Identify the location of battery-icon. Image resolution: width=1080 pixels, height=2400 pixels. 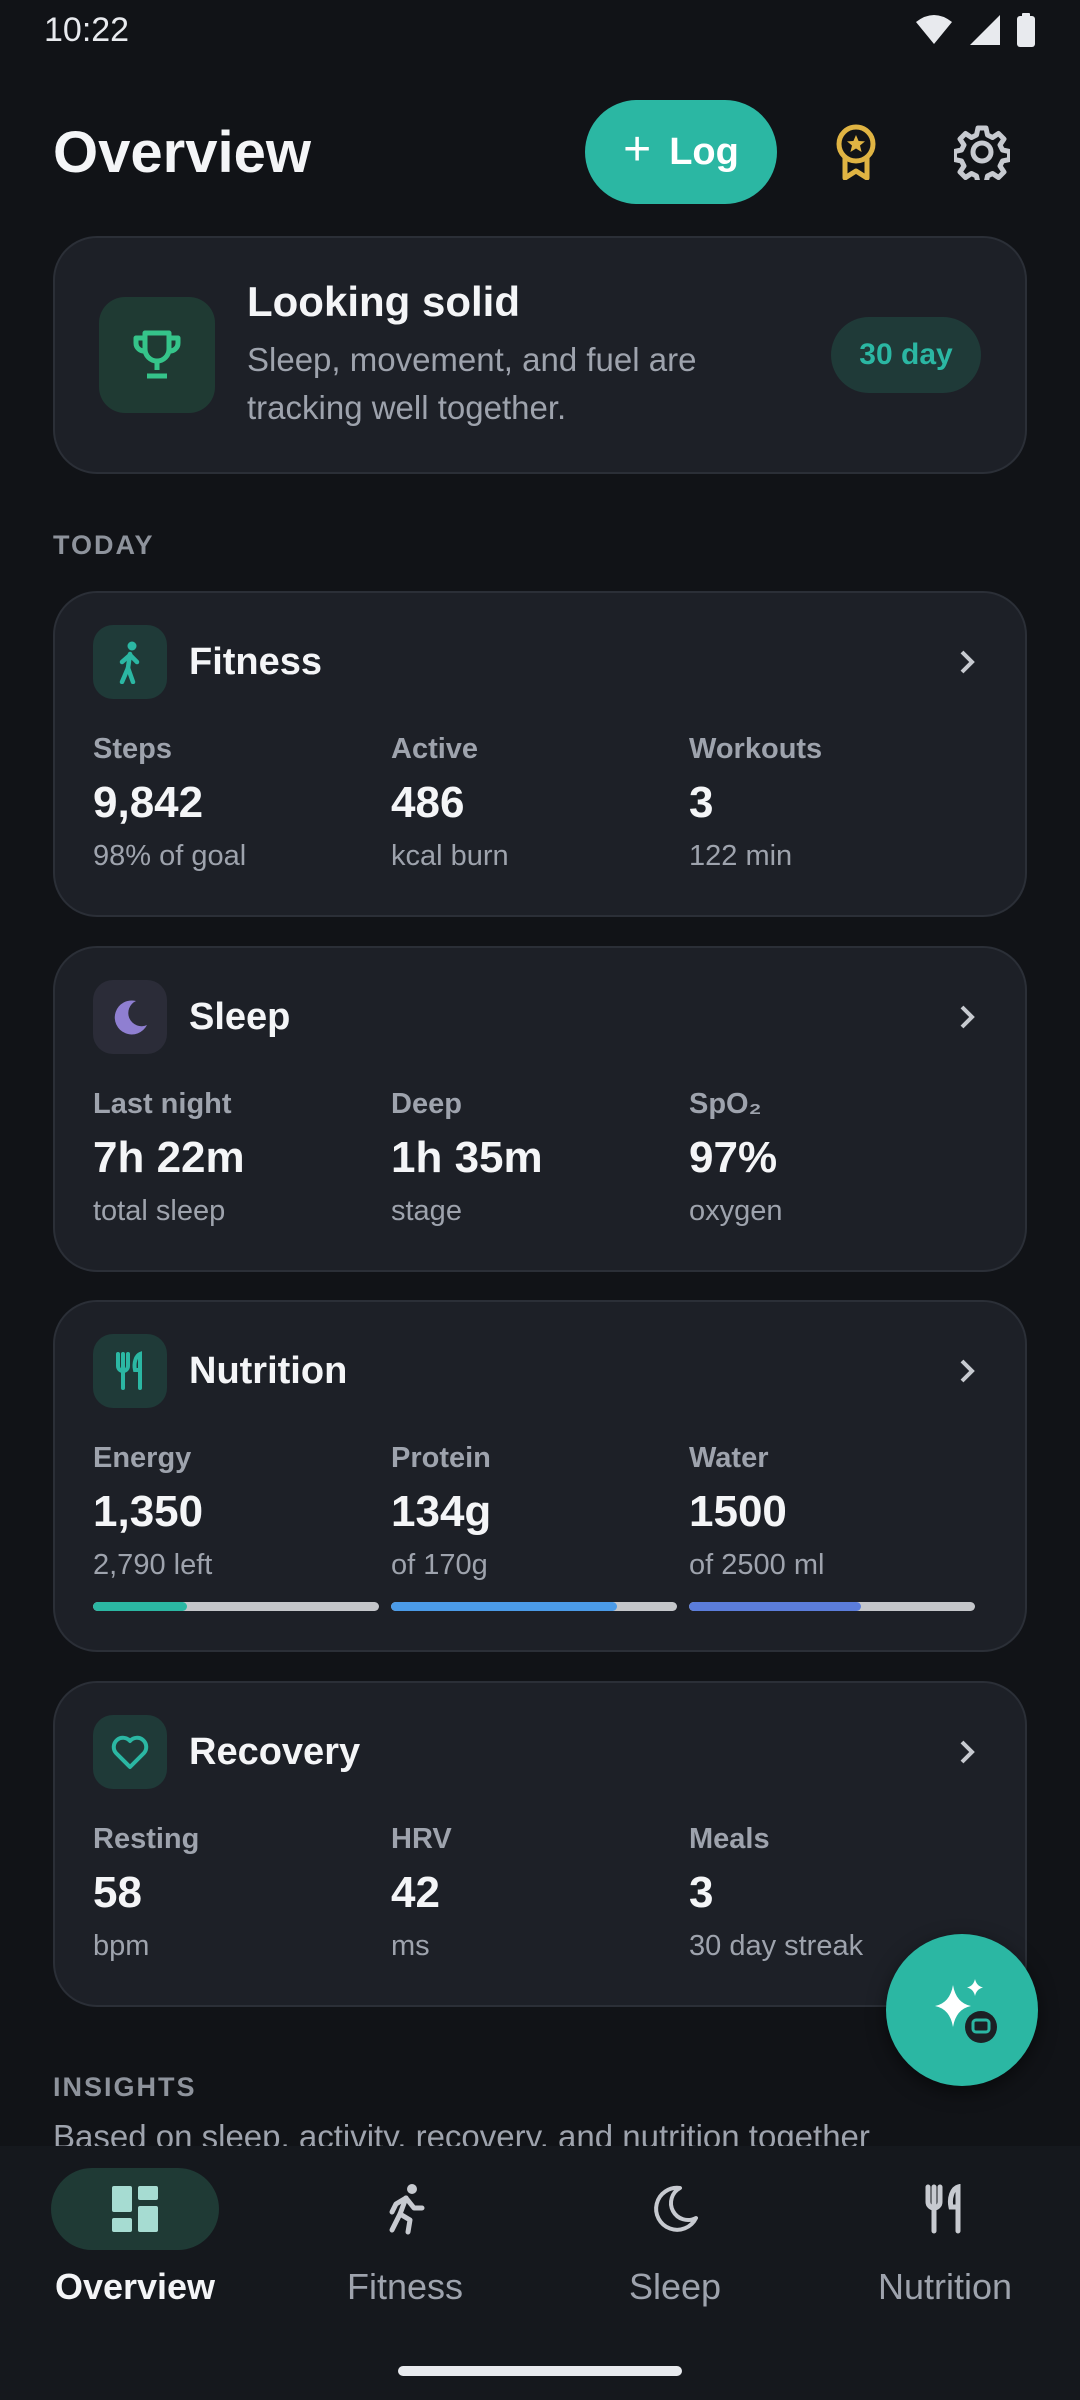
(1026, 30).